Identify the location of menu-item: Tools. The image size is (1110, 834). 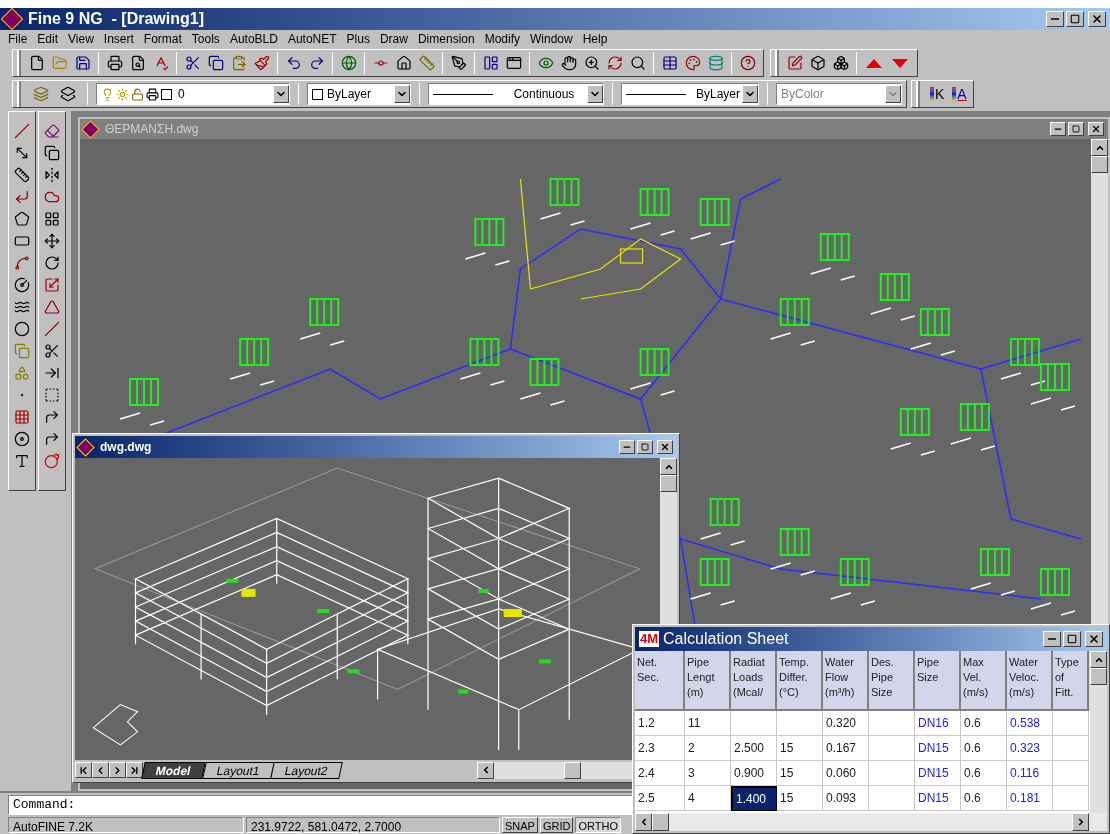
(205, 38).